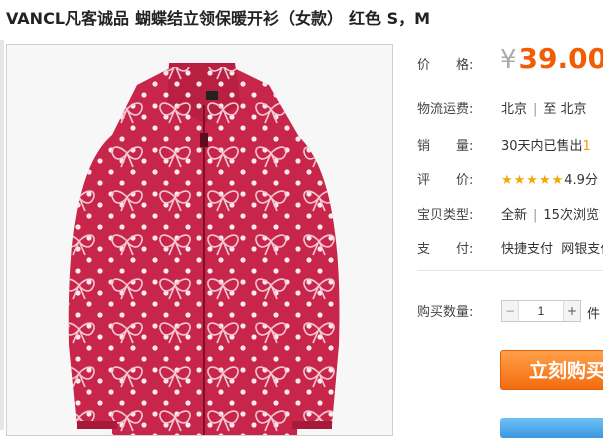 The width and height of the screenshot is (603, 438). I want to click on product-variant: 红色 S，M, so click(390, 18).